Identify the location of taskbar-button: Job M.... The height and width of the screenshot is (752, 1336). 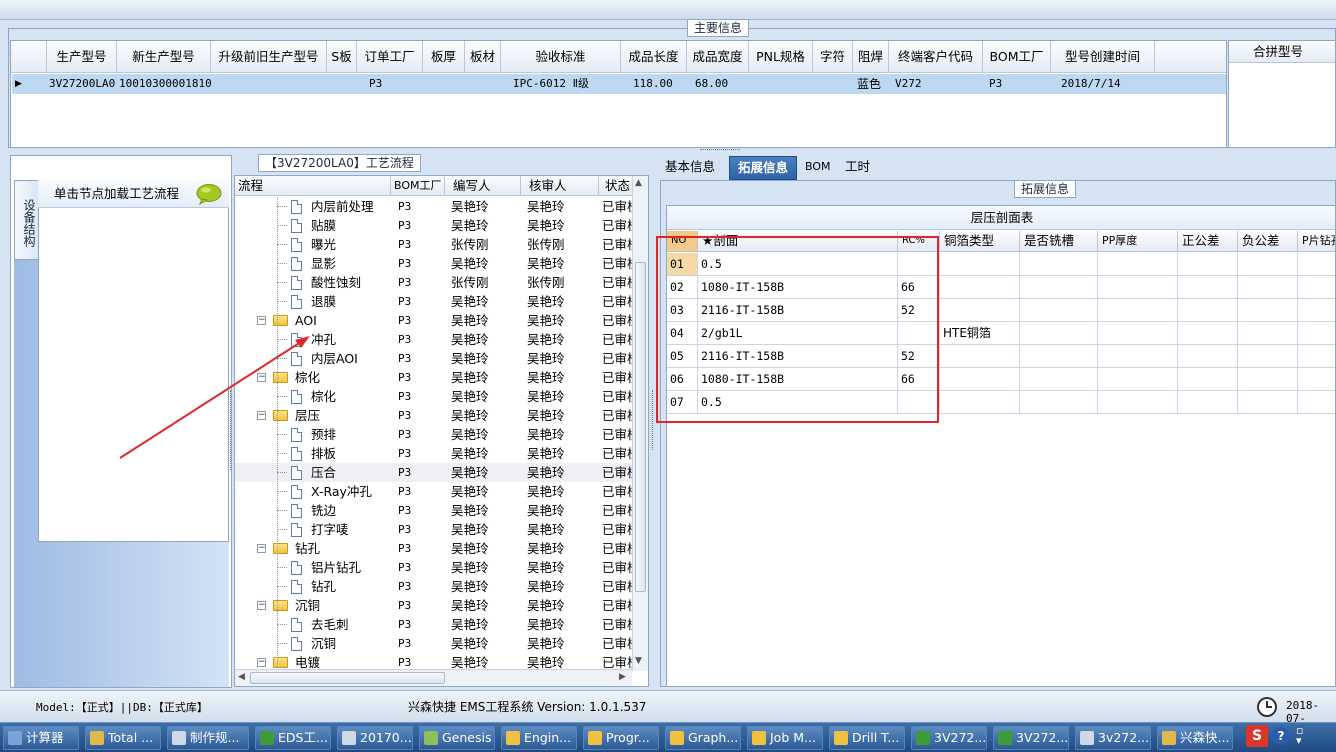
(785, 738).